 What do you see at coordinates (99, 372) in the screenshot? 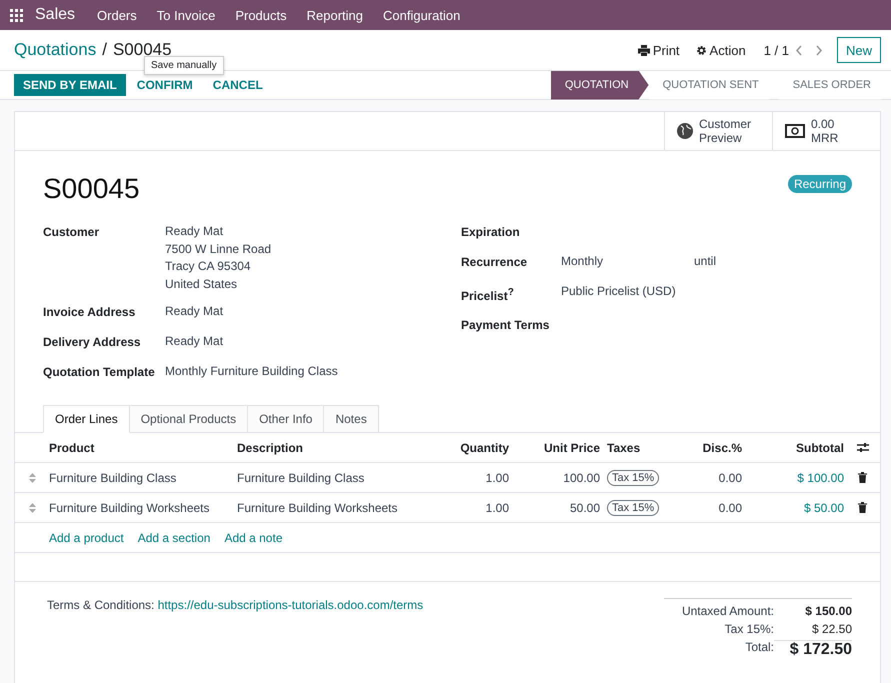
I see `field-label: Quotation Template` at bounding box center [99, 372].